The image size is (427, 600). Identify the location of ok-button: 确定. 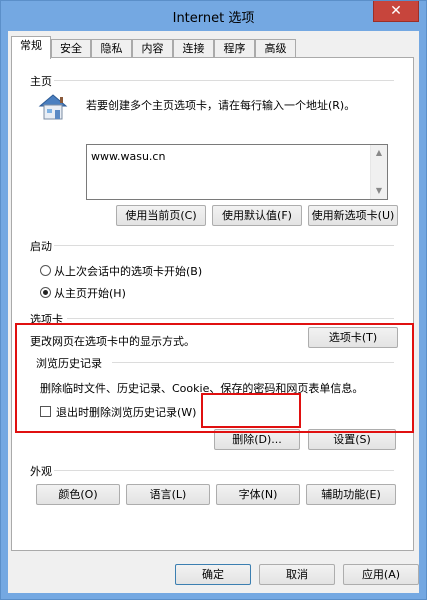
(213, 574).